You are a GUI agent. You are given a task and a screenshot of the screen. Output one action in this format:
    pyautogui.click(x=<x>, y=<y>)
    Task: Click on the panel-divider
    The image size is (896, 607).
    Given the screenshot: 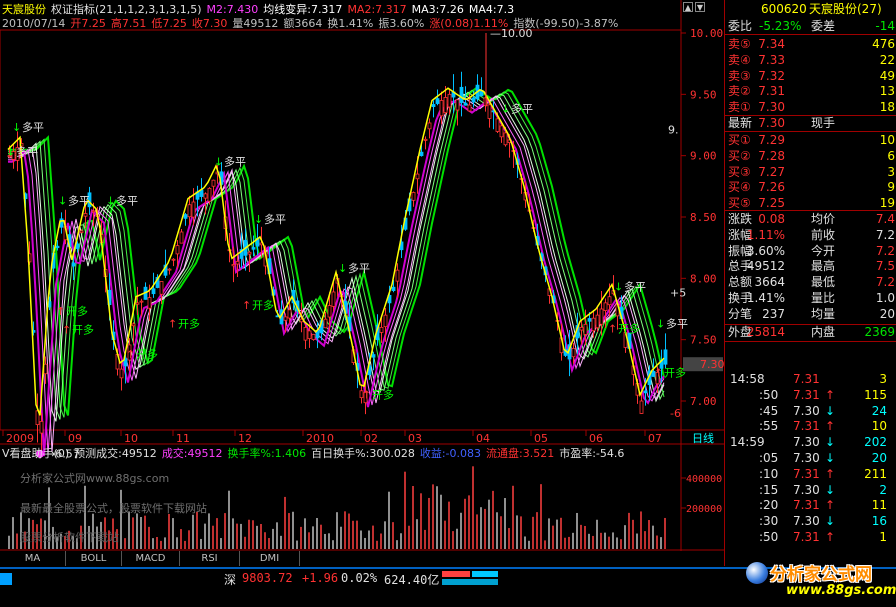 What is the action you would take?
    pyautogui.click(x=810, y=341)
    